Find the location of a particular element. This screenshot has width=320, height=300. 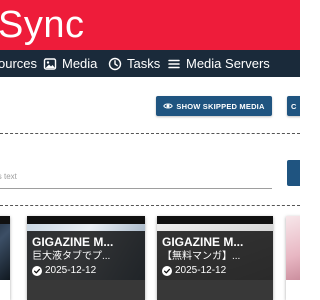

show-skipped-media-label: SHOW SKIPPED MEDIA is located at coordinates (220, 106).